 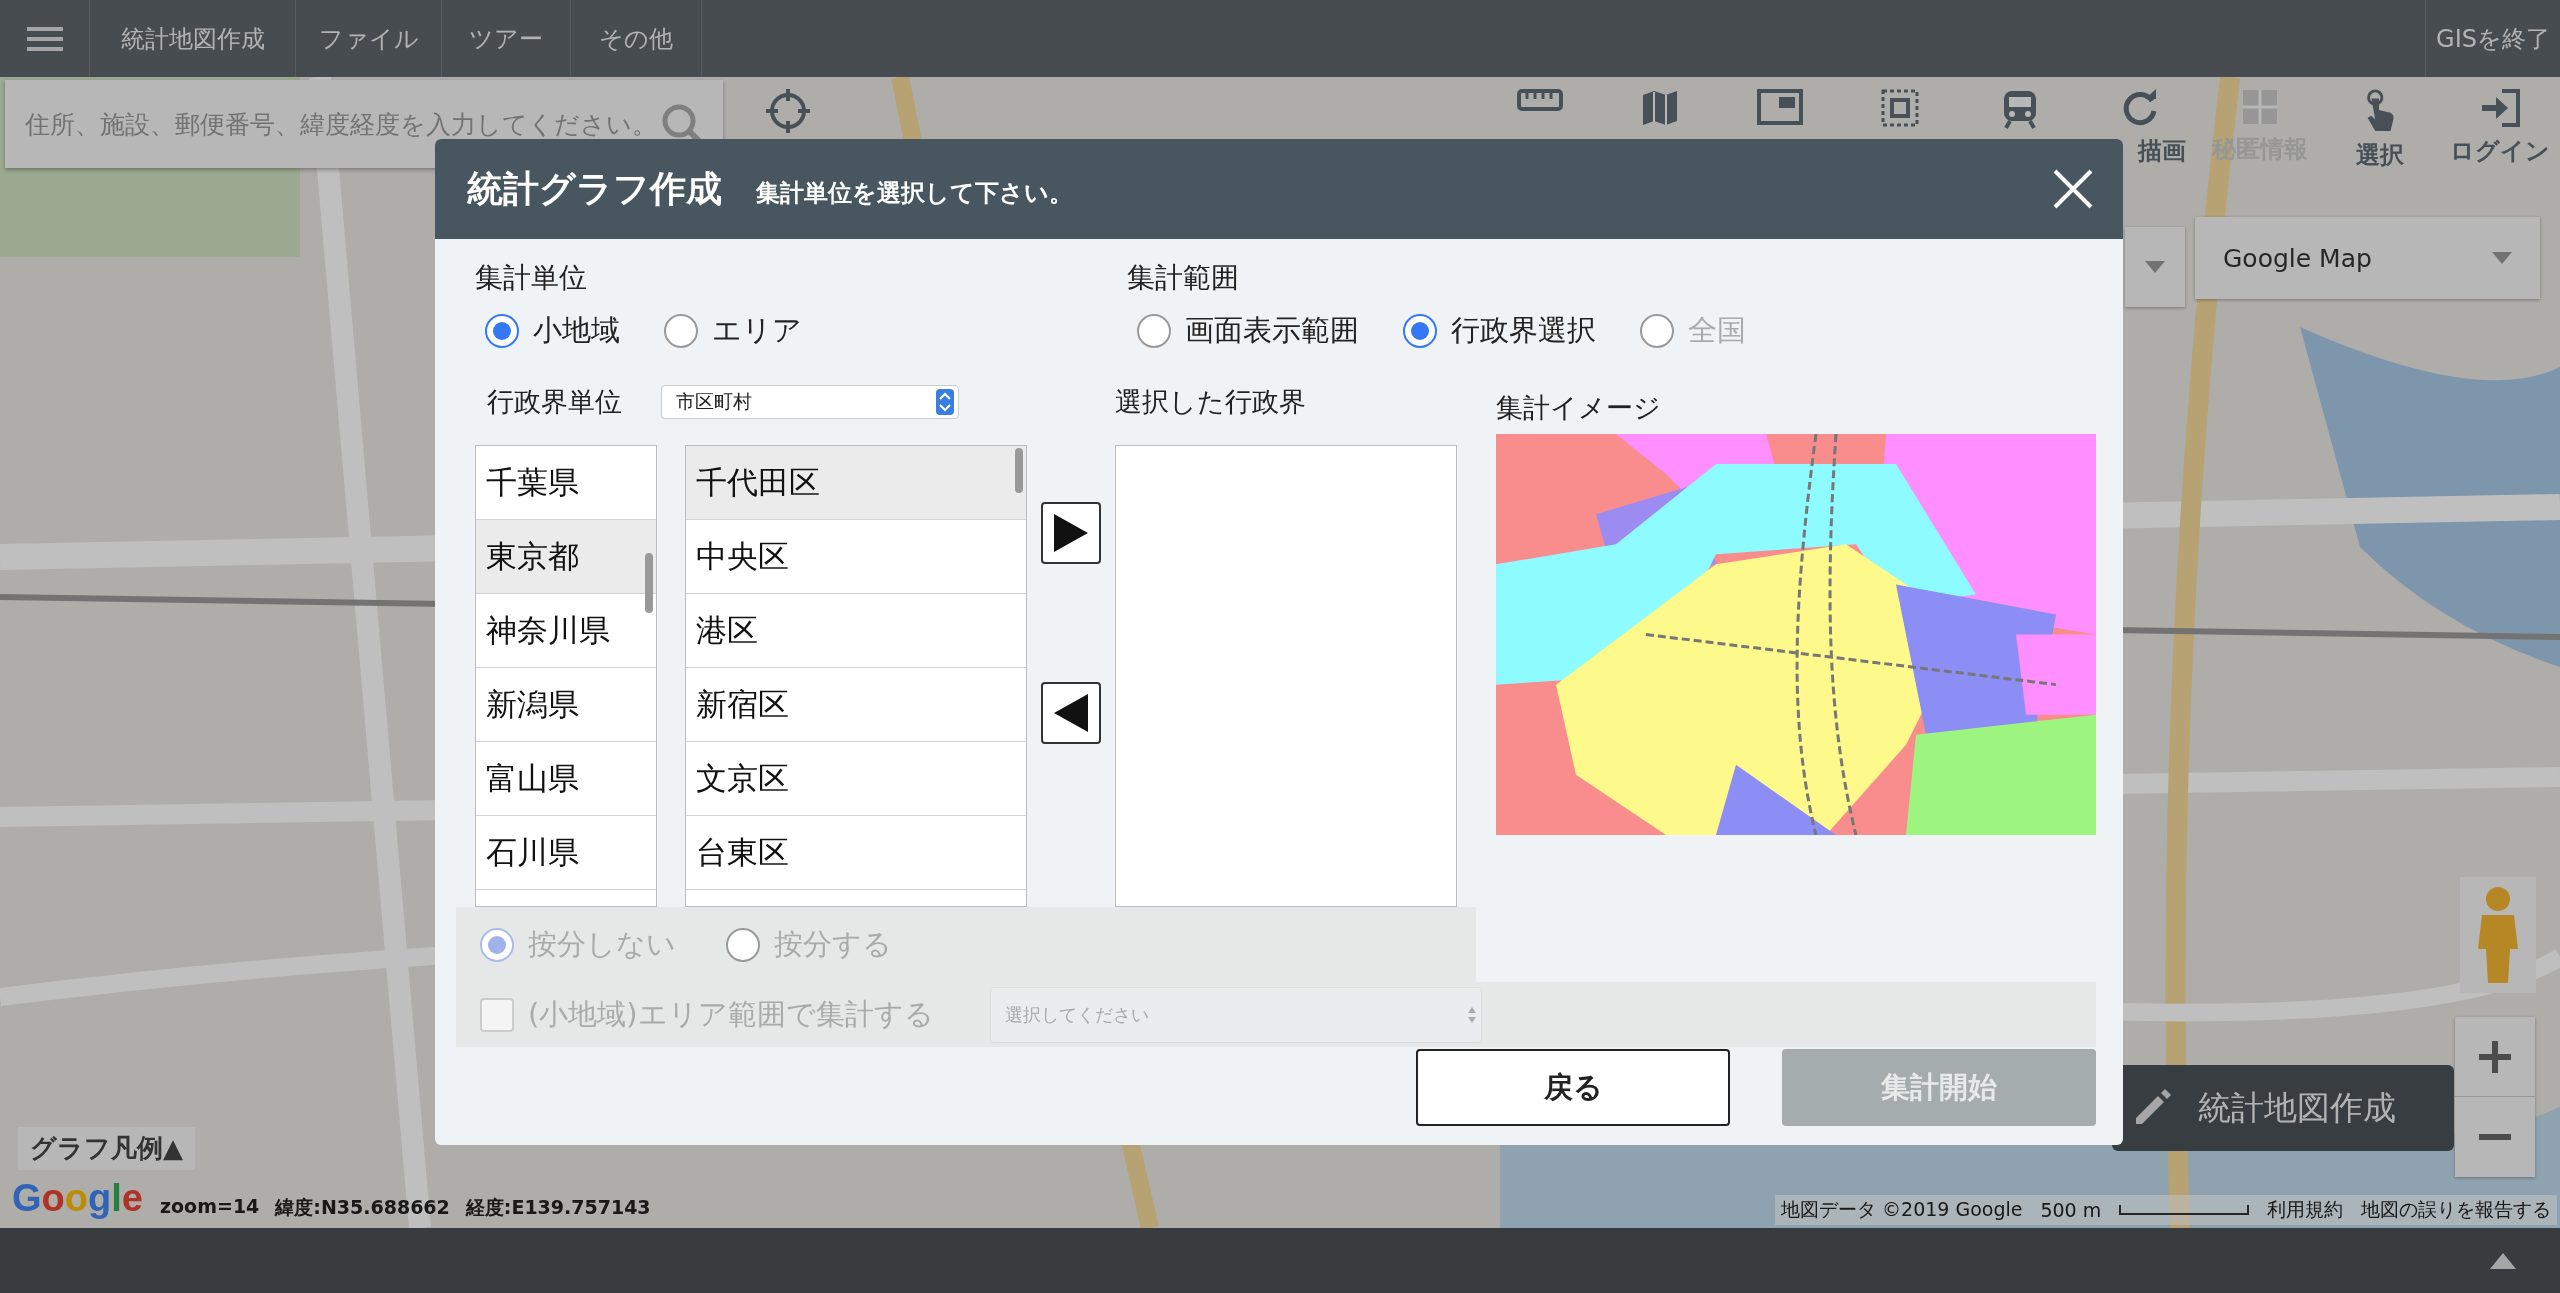 I want to click on menu-icon, so click(x=44, y=38).